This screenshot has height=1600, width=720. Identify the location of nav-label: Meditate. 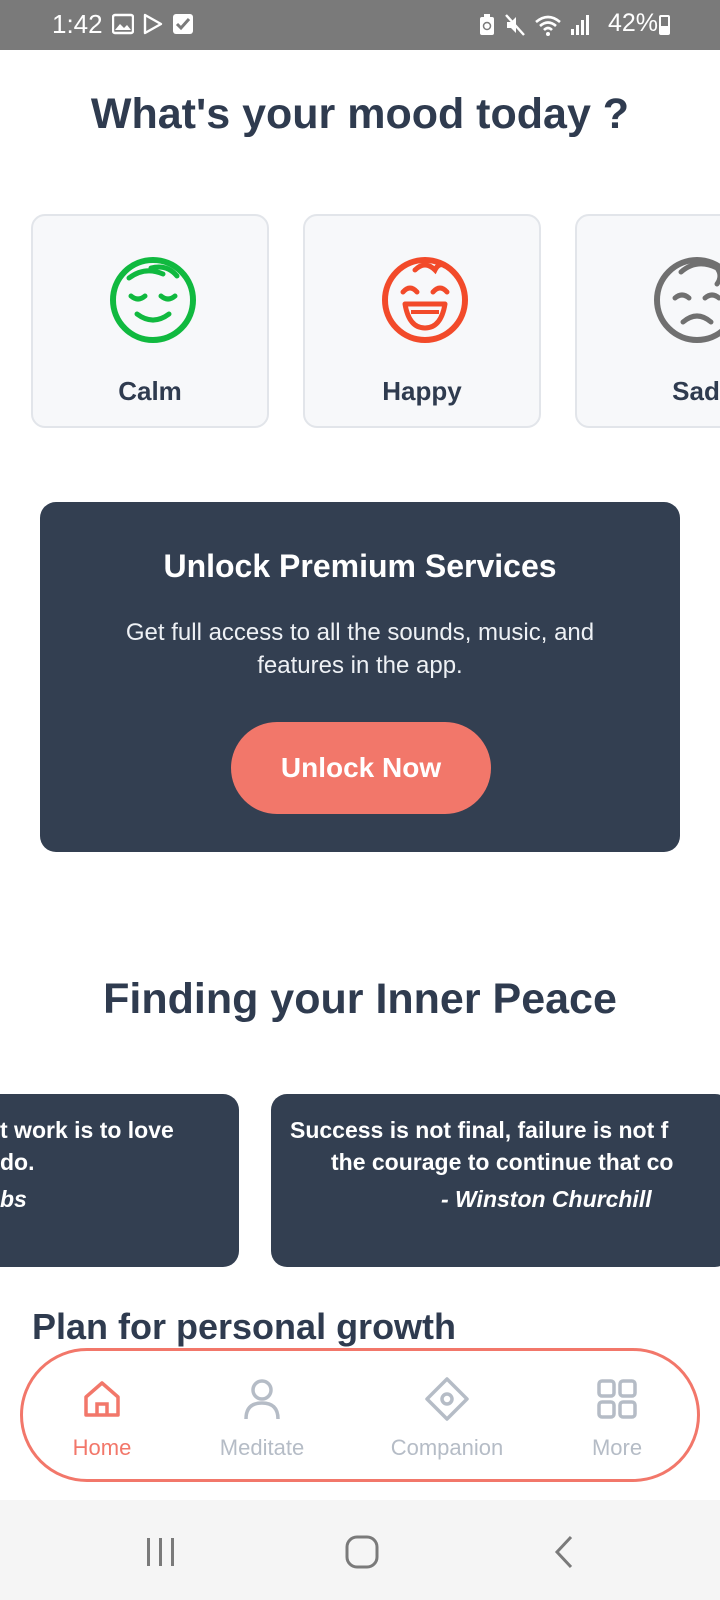
(262, 1447).